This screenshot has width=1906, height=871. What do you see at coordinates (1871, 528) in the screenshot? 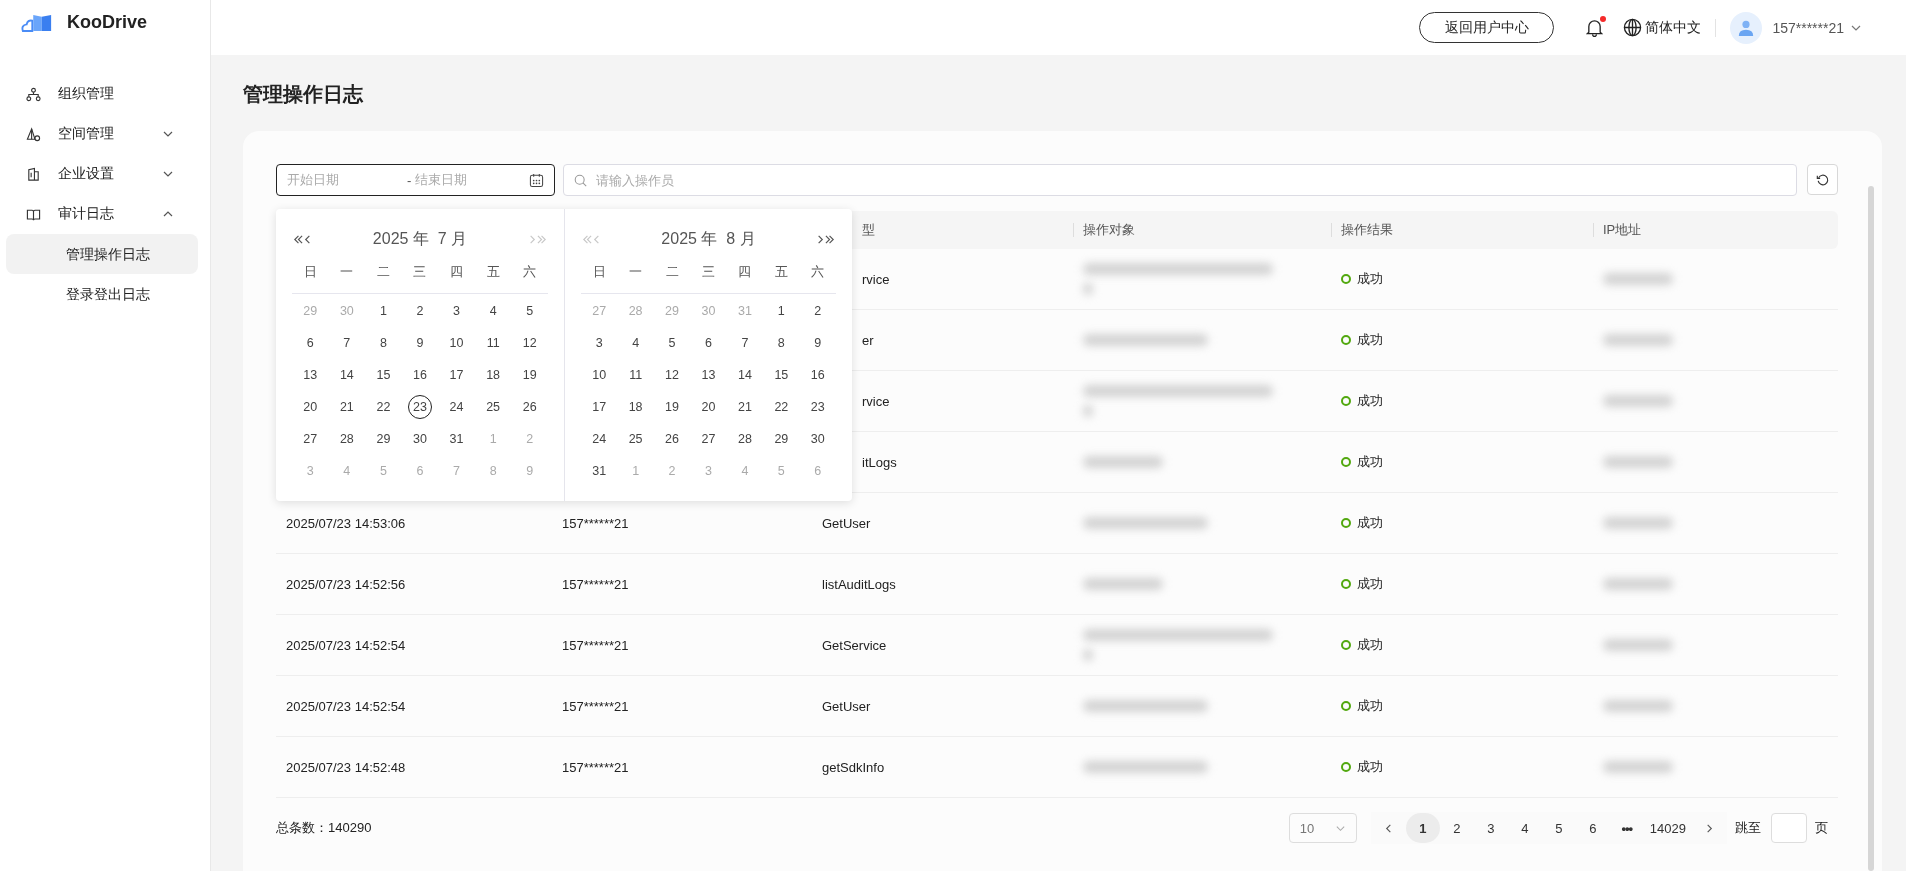
I see `scrollbar` at bounding box center [1871, 528].